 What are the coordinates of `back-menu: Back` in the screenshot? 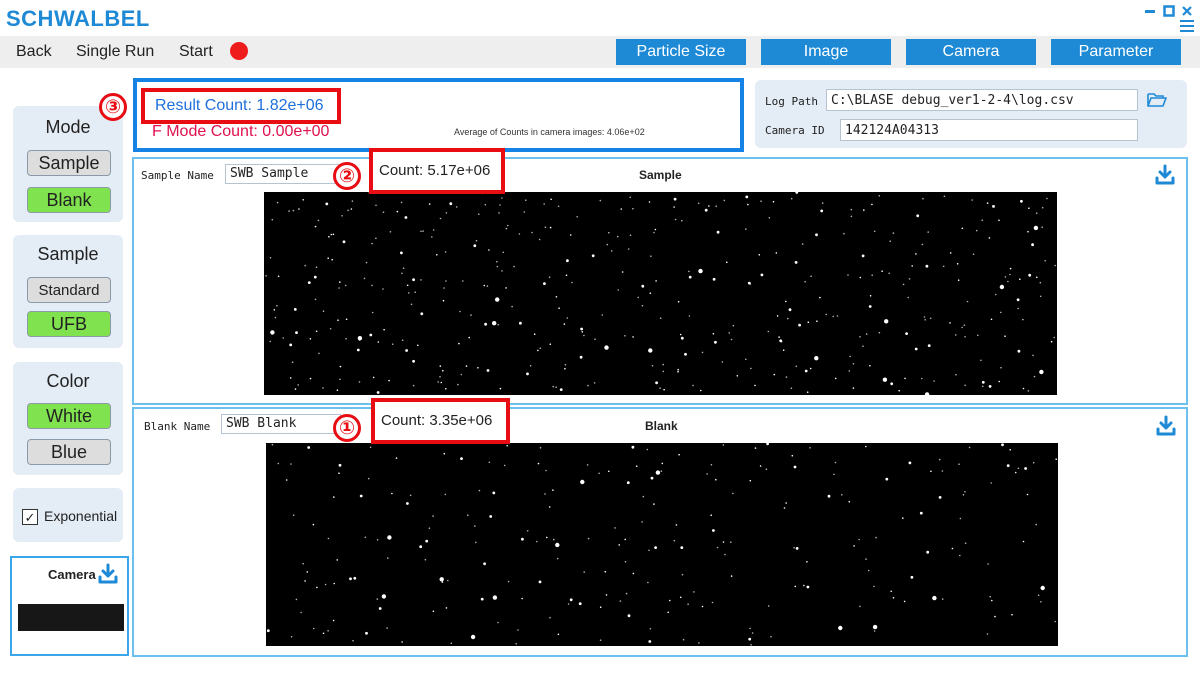 It's located at (34, 52).